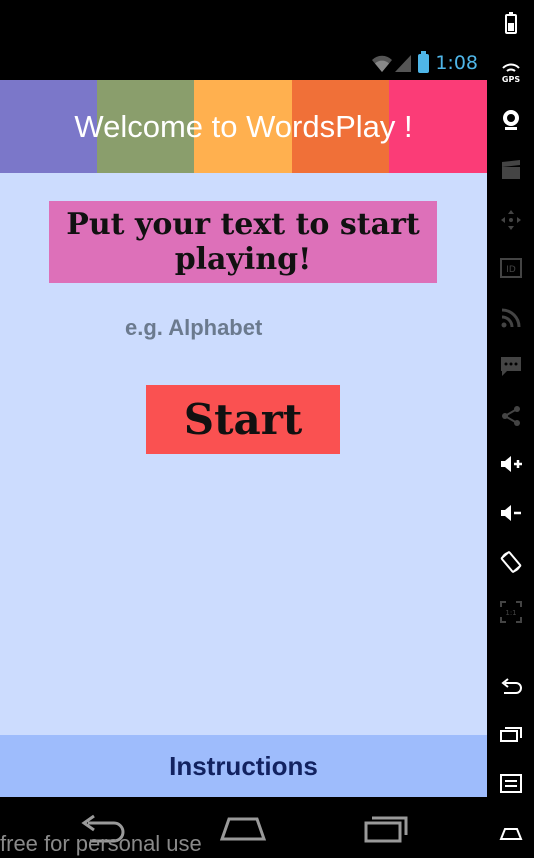  Describe the element at coordinates (243, 242) in the screenshot. I see `prompt-banner: Put your text to start playing!` at that location.